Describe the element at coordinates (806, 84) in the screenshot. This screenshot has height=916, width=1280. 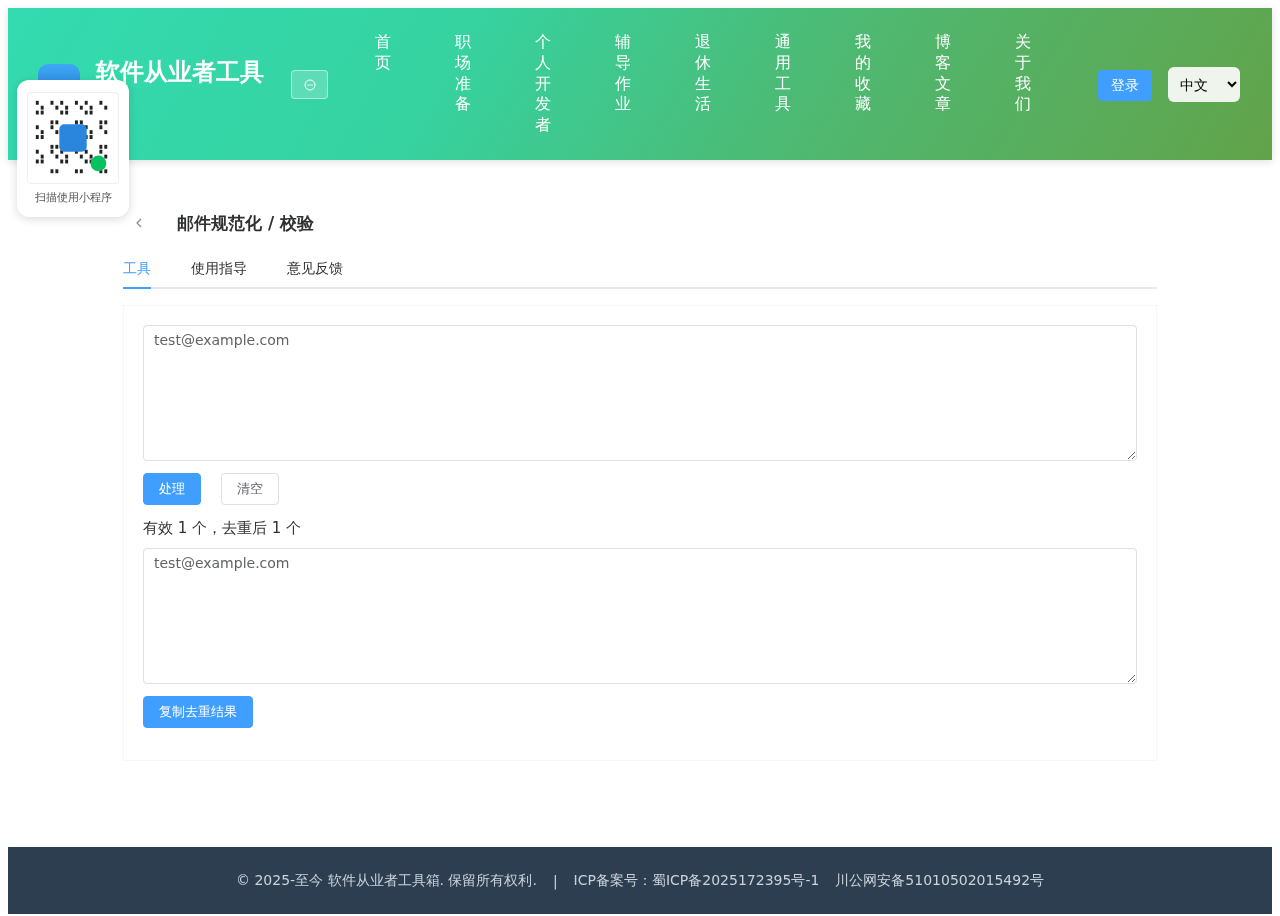
I see `nav-link: 通用工具` at that location.